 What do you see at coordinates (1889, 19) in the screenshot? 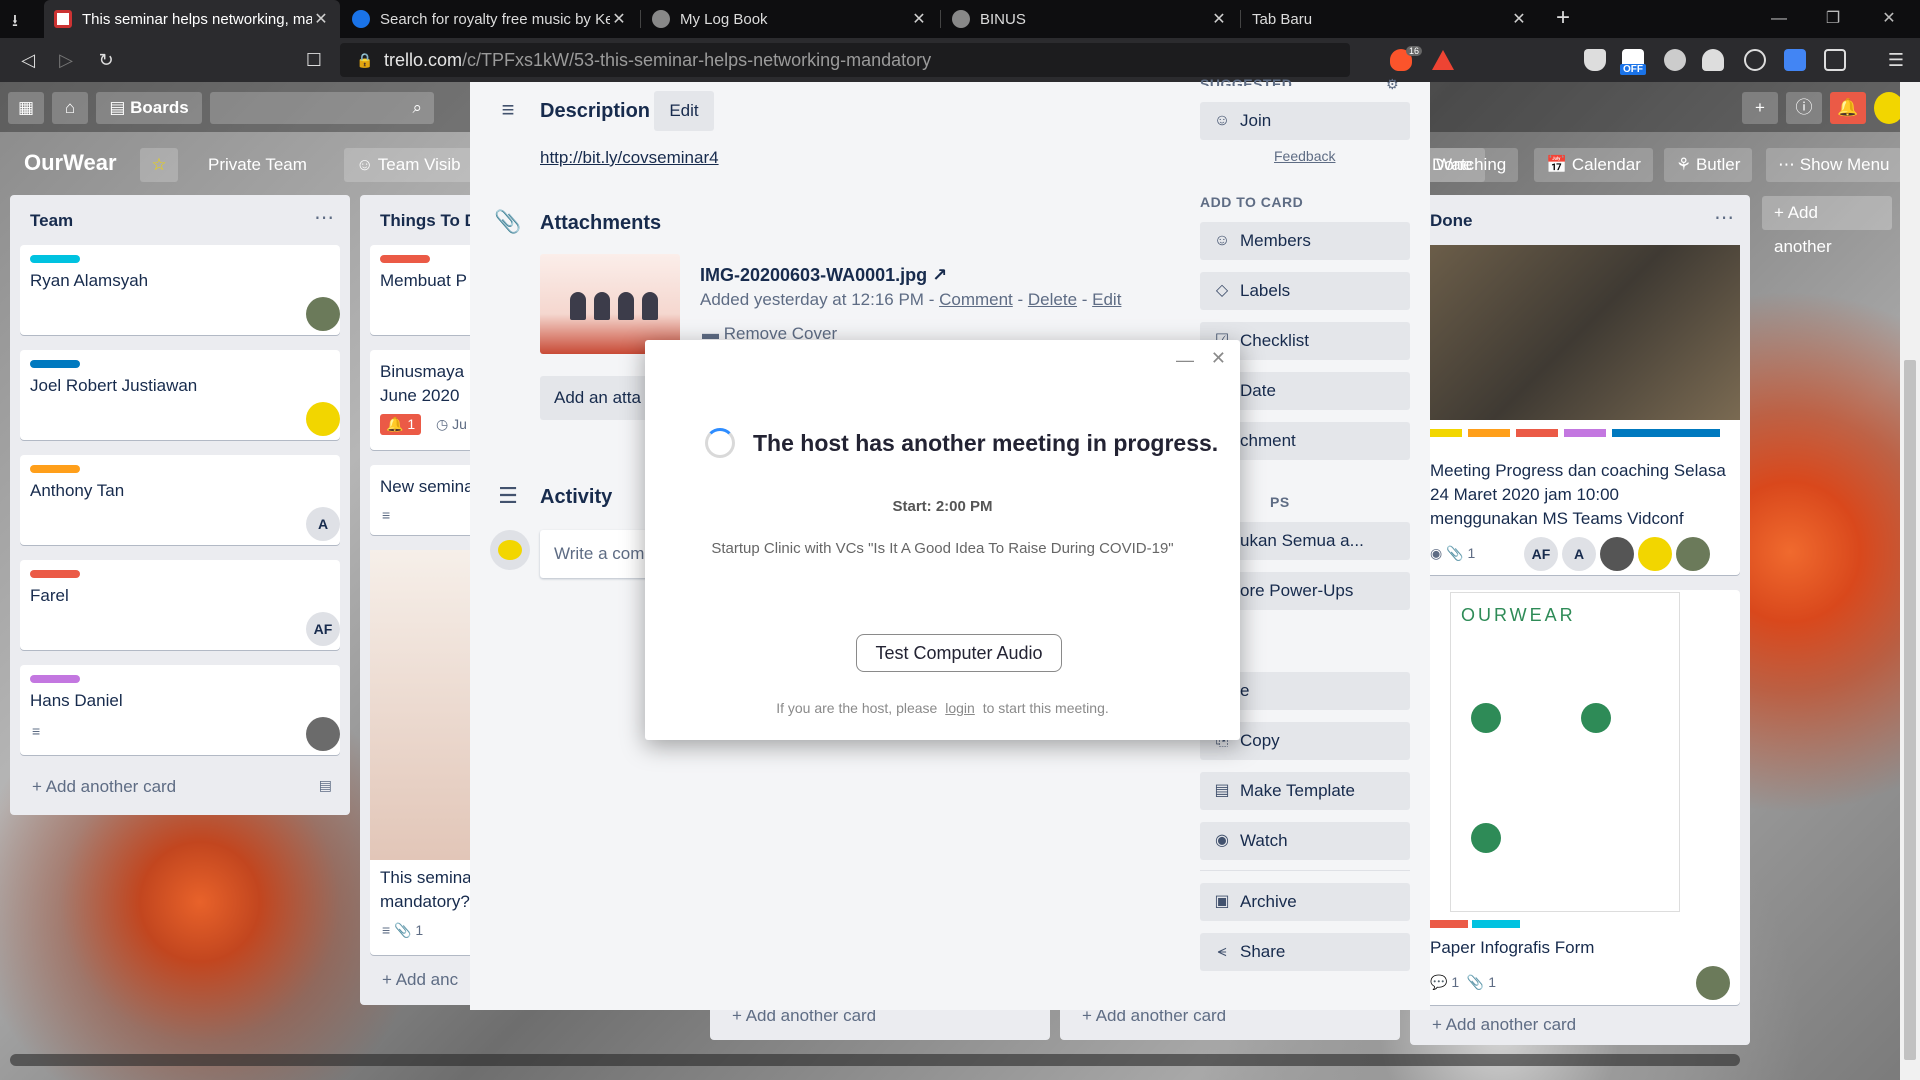
I see `close-window-icon: ✕` at bounding box center [1889, 19].